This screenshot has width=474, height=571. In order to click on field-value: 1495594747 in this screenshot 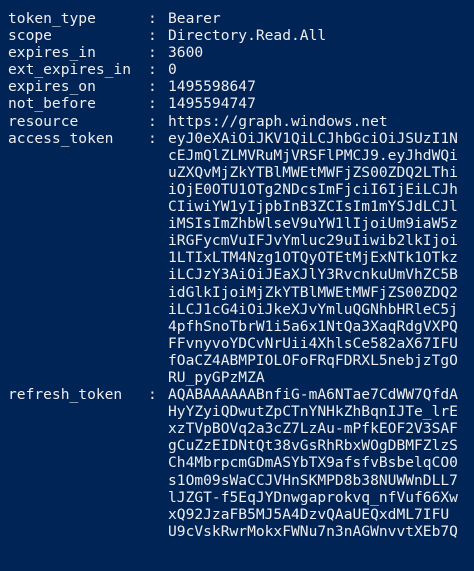, I will do `click(212, 104)`.